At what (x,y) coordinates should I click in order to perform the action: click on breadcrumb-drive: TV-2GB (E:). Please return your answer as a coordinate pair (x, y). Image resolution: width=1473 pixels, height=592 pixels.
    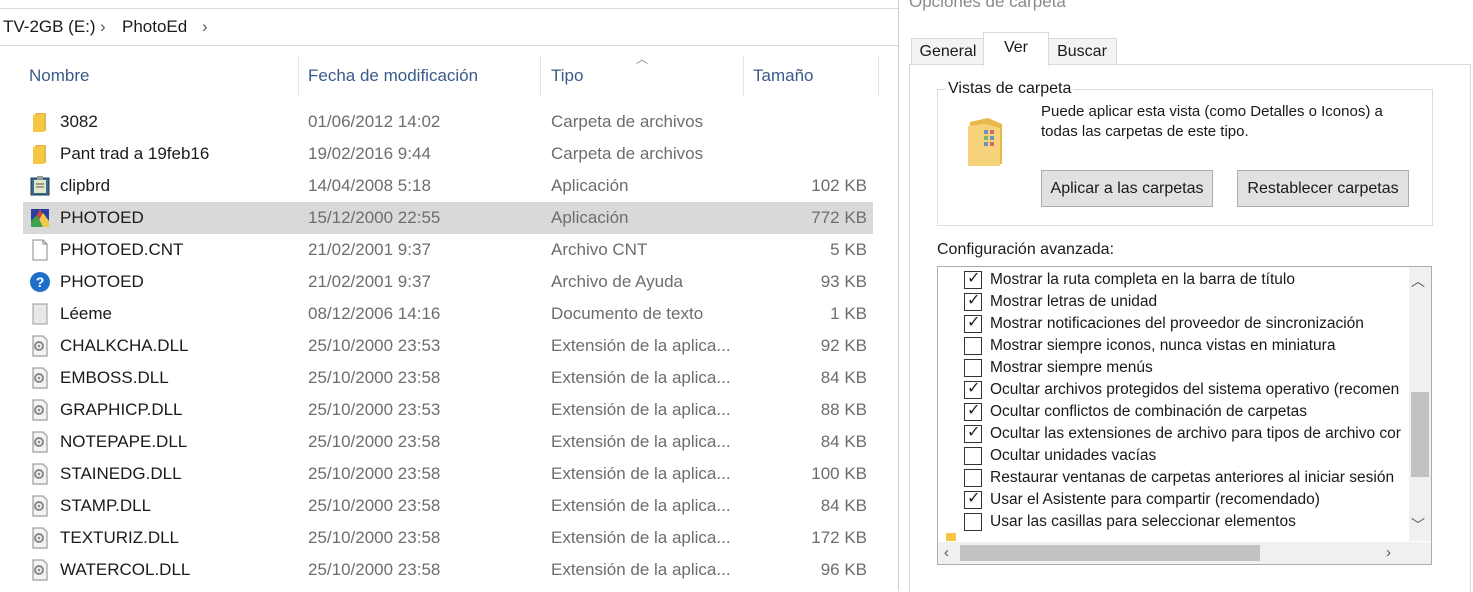
    Looking at the image, I should click on (49, 27).